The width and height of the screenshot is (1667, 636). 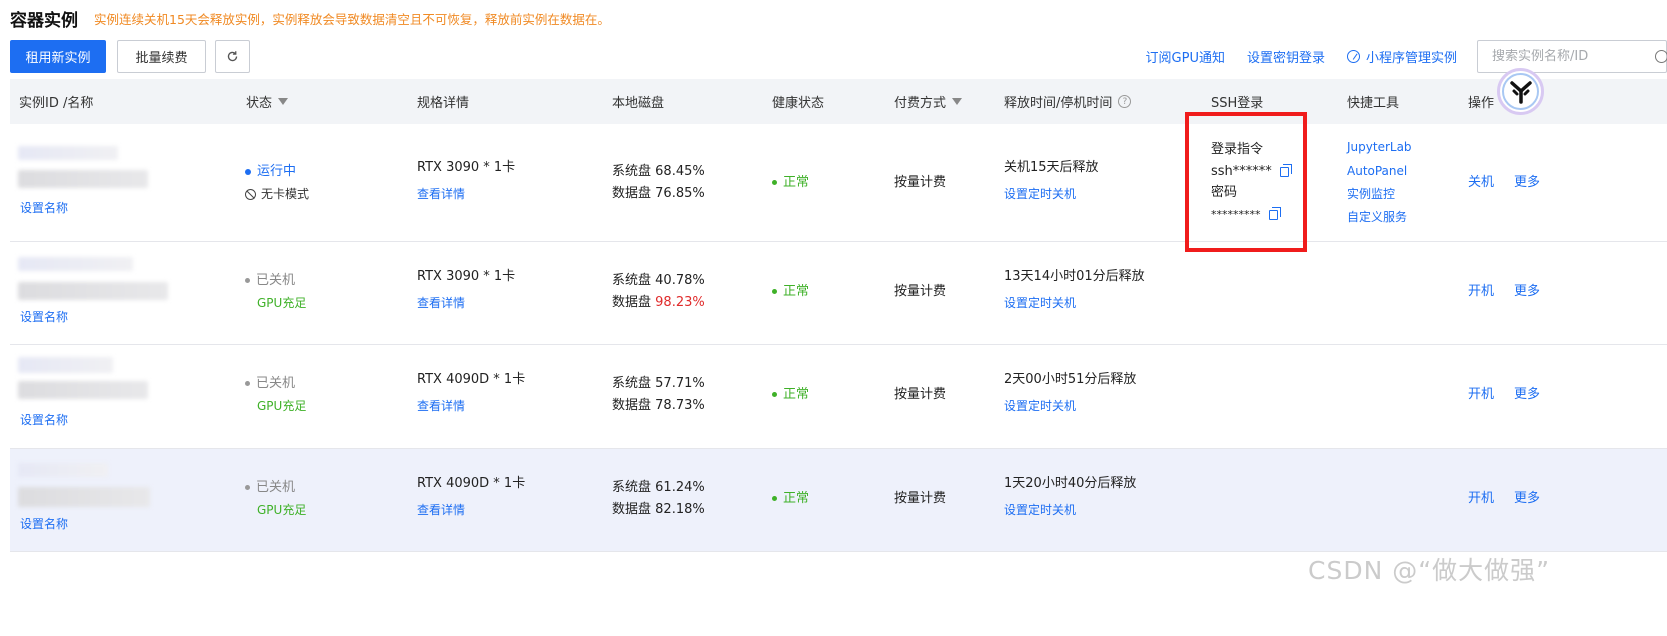 I want to click on status-text: 运行中, so click(x=270, y=172).